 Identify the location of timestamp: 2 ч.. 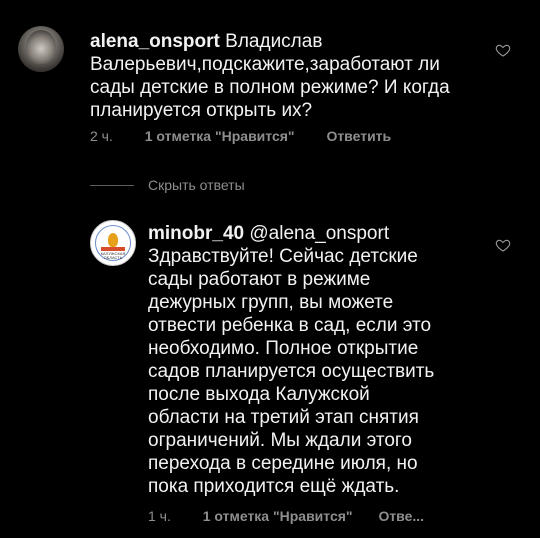
(101, 136).